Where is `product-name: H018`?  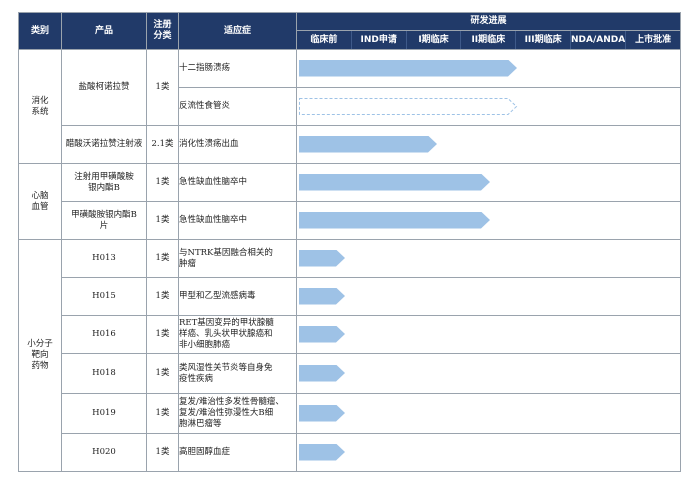
product-name: H018 is located at coordinates (104, 373).